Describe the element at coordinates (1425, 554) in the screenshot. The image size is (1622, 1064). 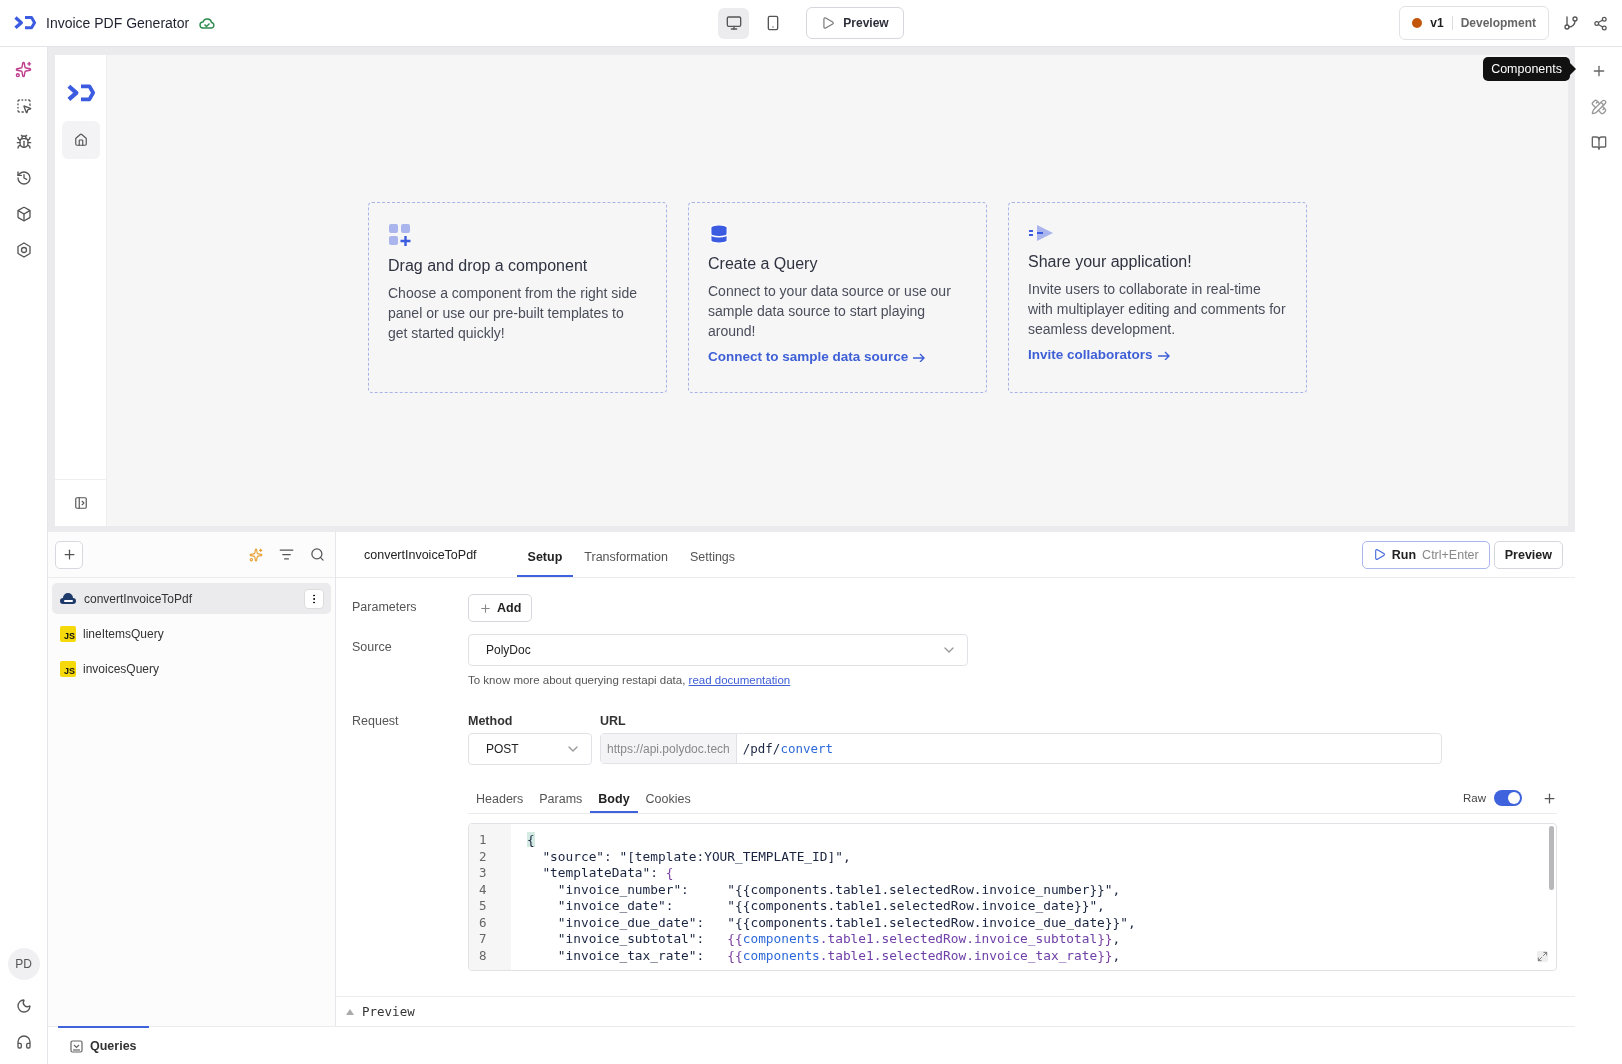
I see `run-button: Run Ctrl+Enter` at that location.